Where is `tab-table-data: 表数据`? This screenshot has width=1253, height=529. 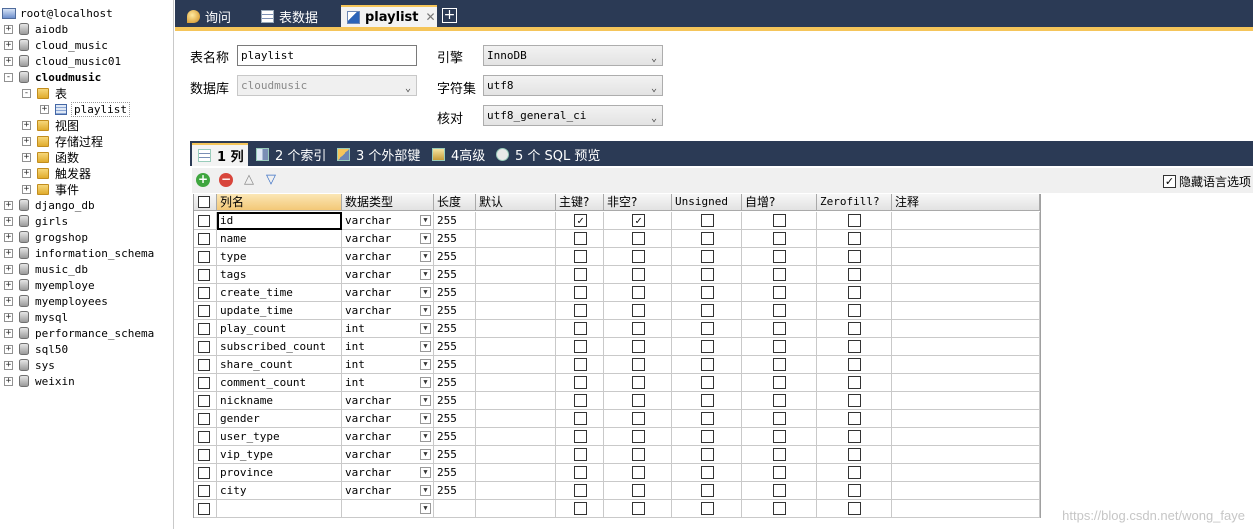
tab-table-data: 表数据 is located at coordinates (297, 16).